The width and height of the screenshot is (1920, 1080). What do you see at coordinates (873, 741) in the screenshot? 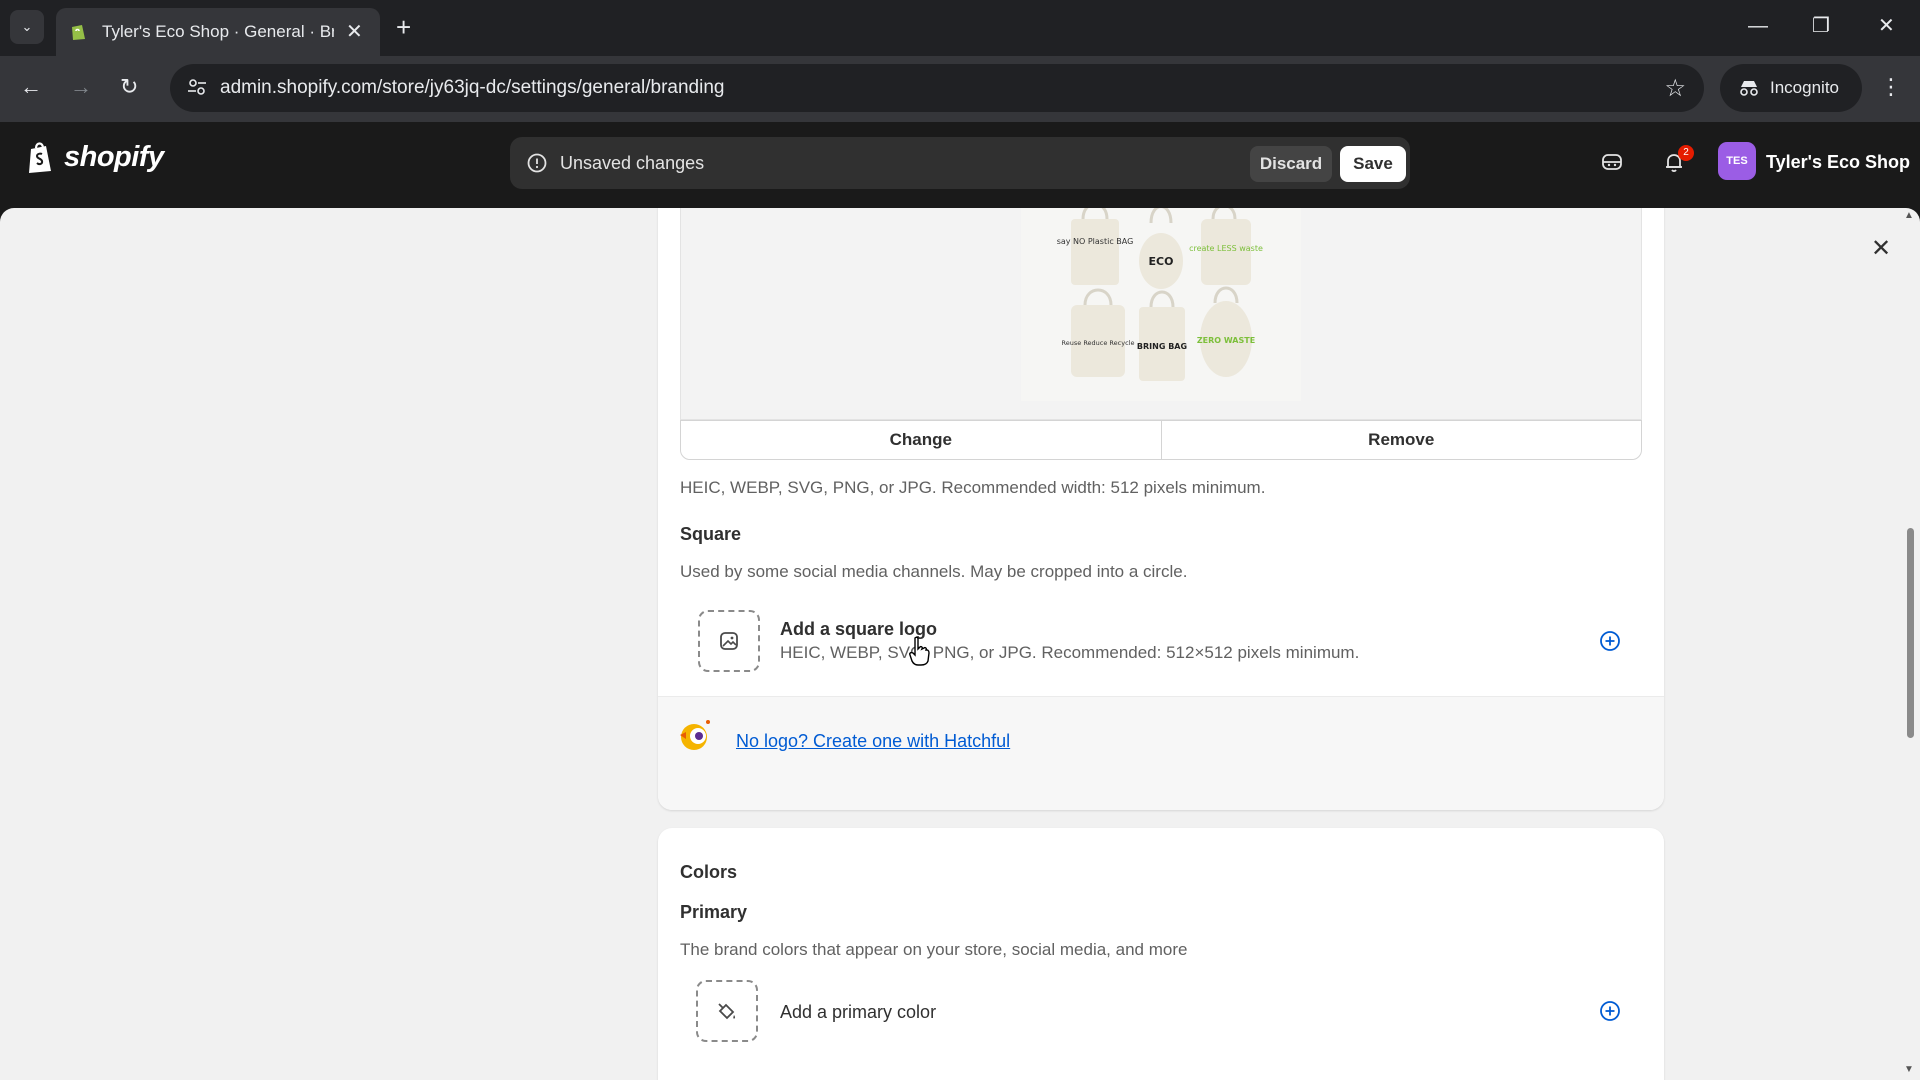
I see `hatchful-link: No logo? Create one with Hatchful` at bounding box center [873, 741].